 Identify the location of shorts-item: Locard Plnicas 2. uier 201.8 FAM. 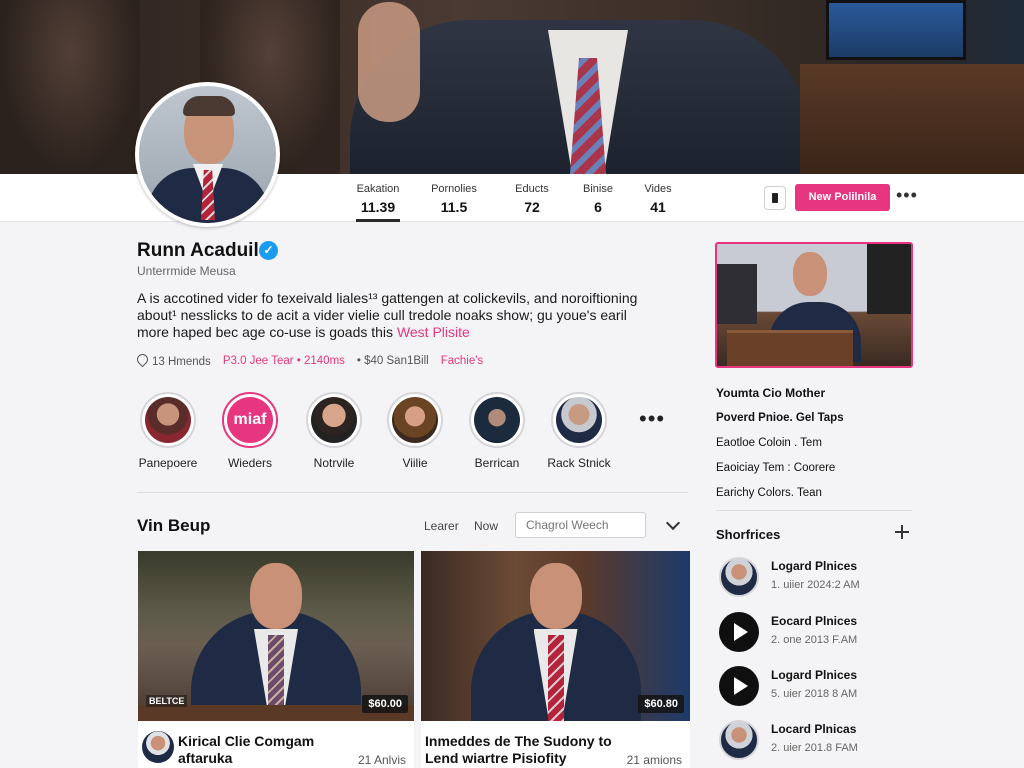
(819, 743).